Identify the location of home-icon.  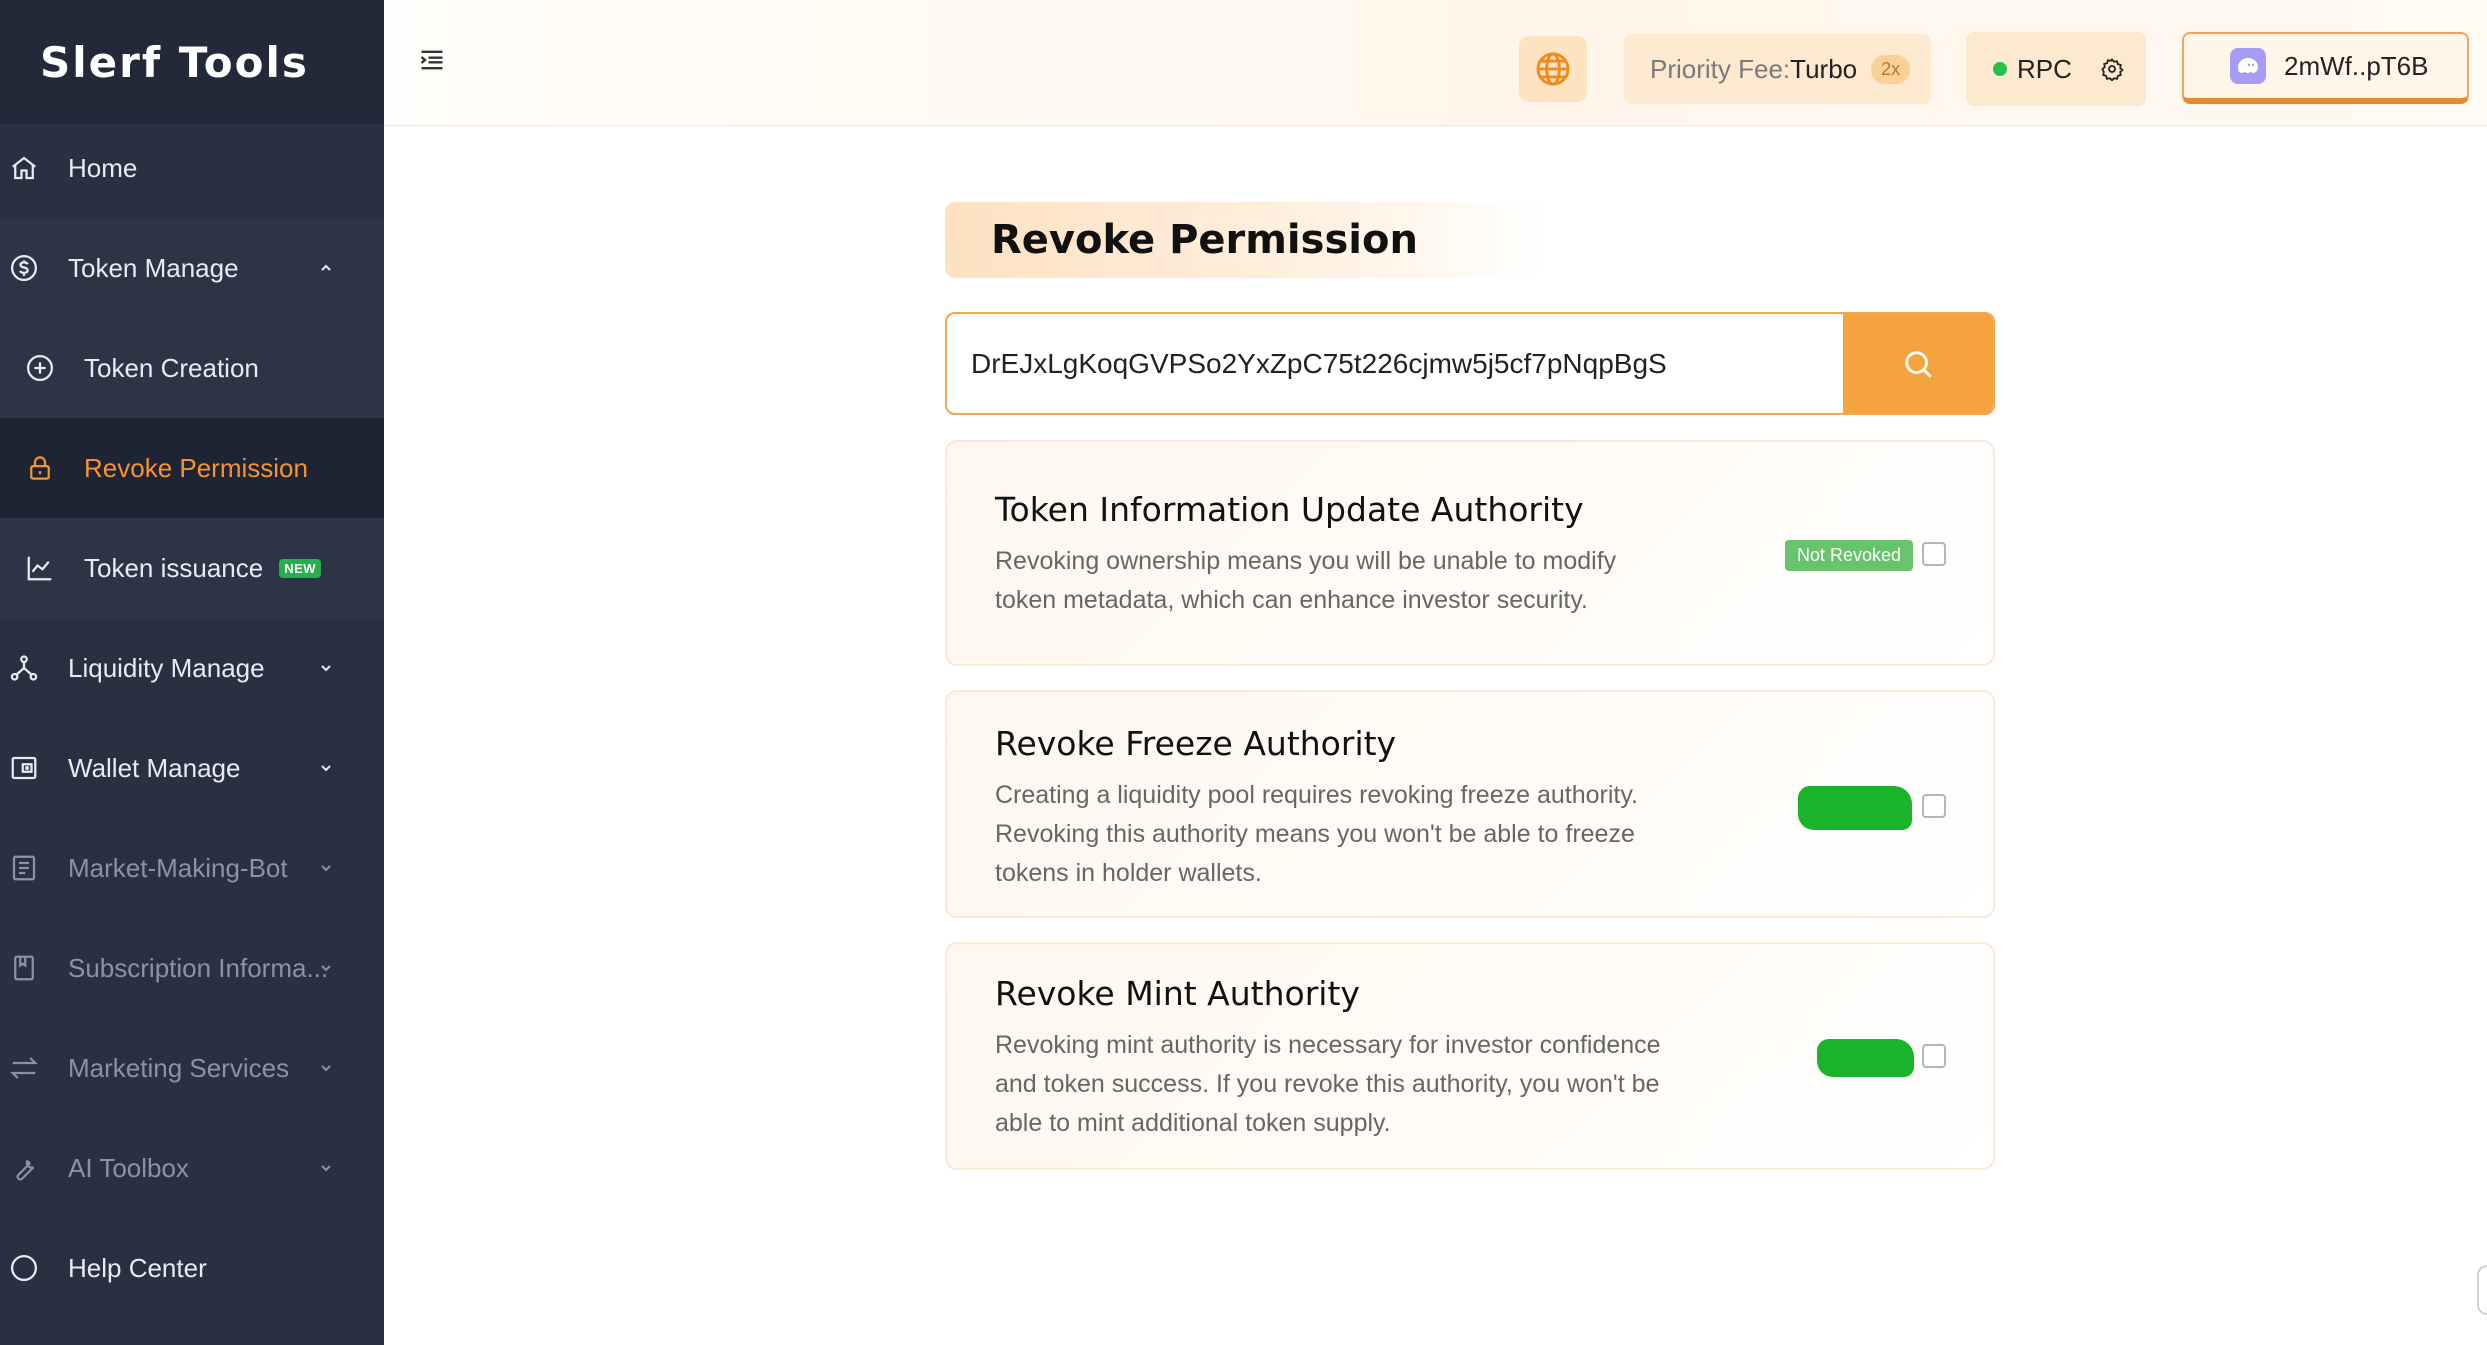
(24, 168).